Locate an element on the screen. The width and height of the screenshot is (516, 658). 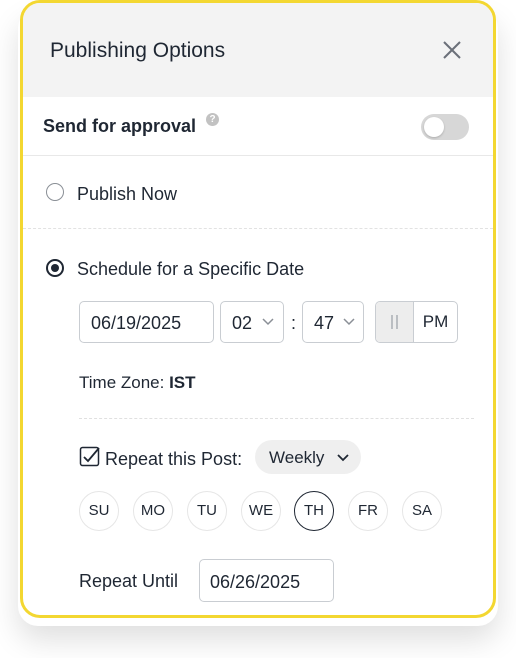
drag-handle-icon is located at coordinates (394, 322).